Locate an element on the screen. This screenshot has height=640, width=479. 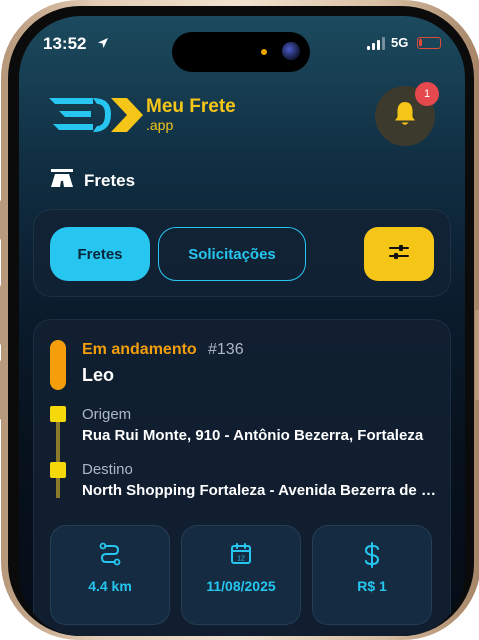
dynamic-island is located at coordinates (241, 52).